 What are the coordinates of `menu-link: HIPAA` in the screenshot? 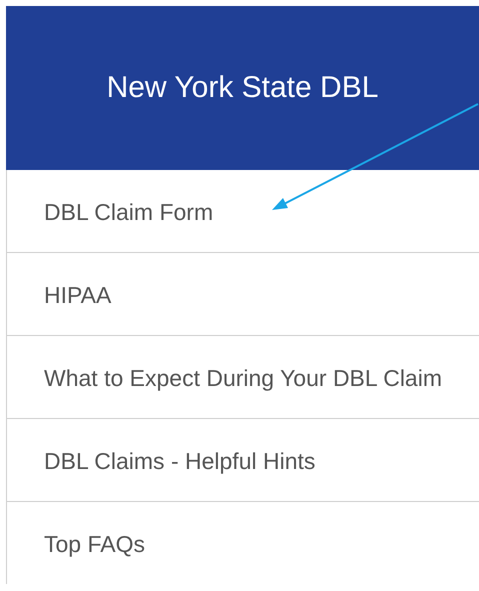 It's located at (243, 294).